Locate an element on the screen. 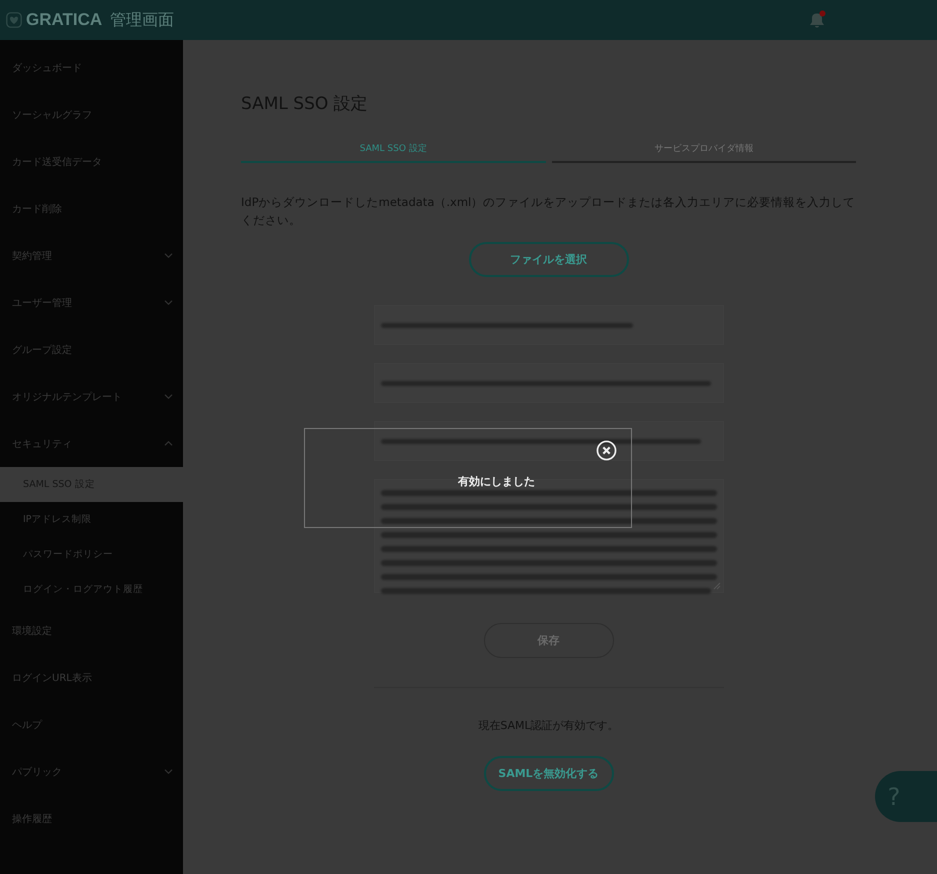  toast-message: 有効にしました is located at coordinates (495, 481).